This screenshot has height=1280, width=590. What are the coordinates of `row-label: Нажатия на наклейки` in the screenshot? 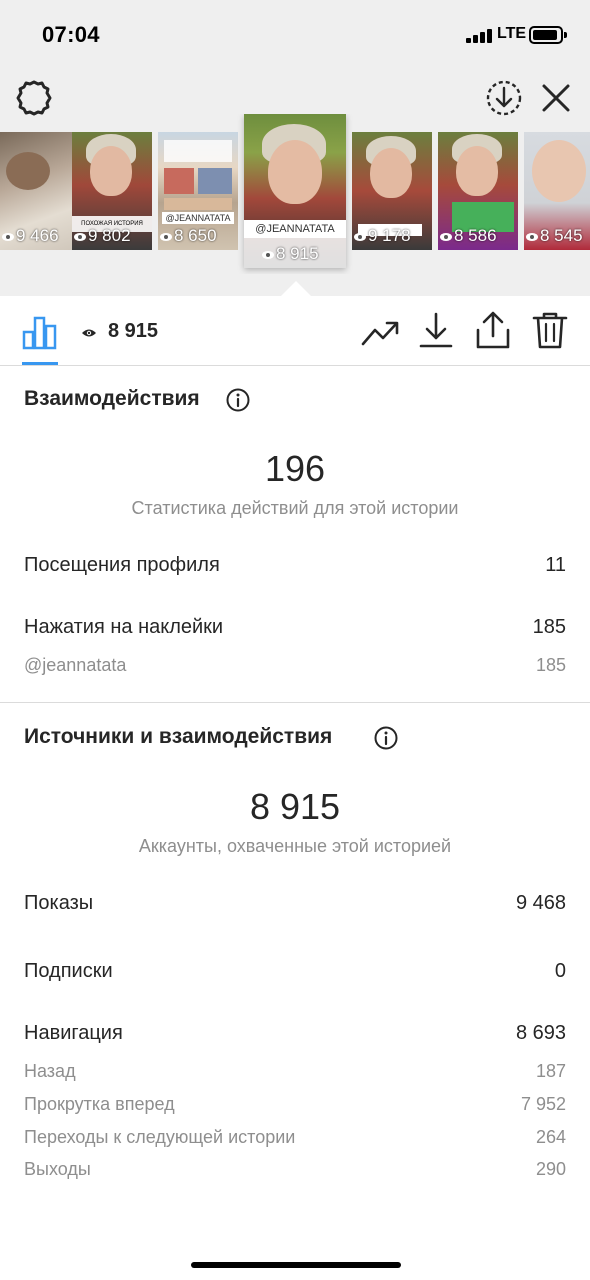 It's located at (124, 627).